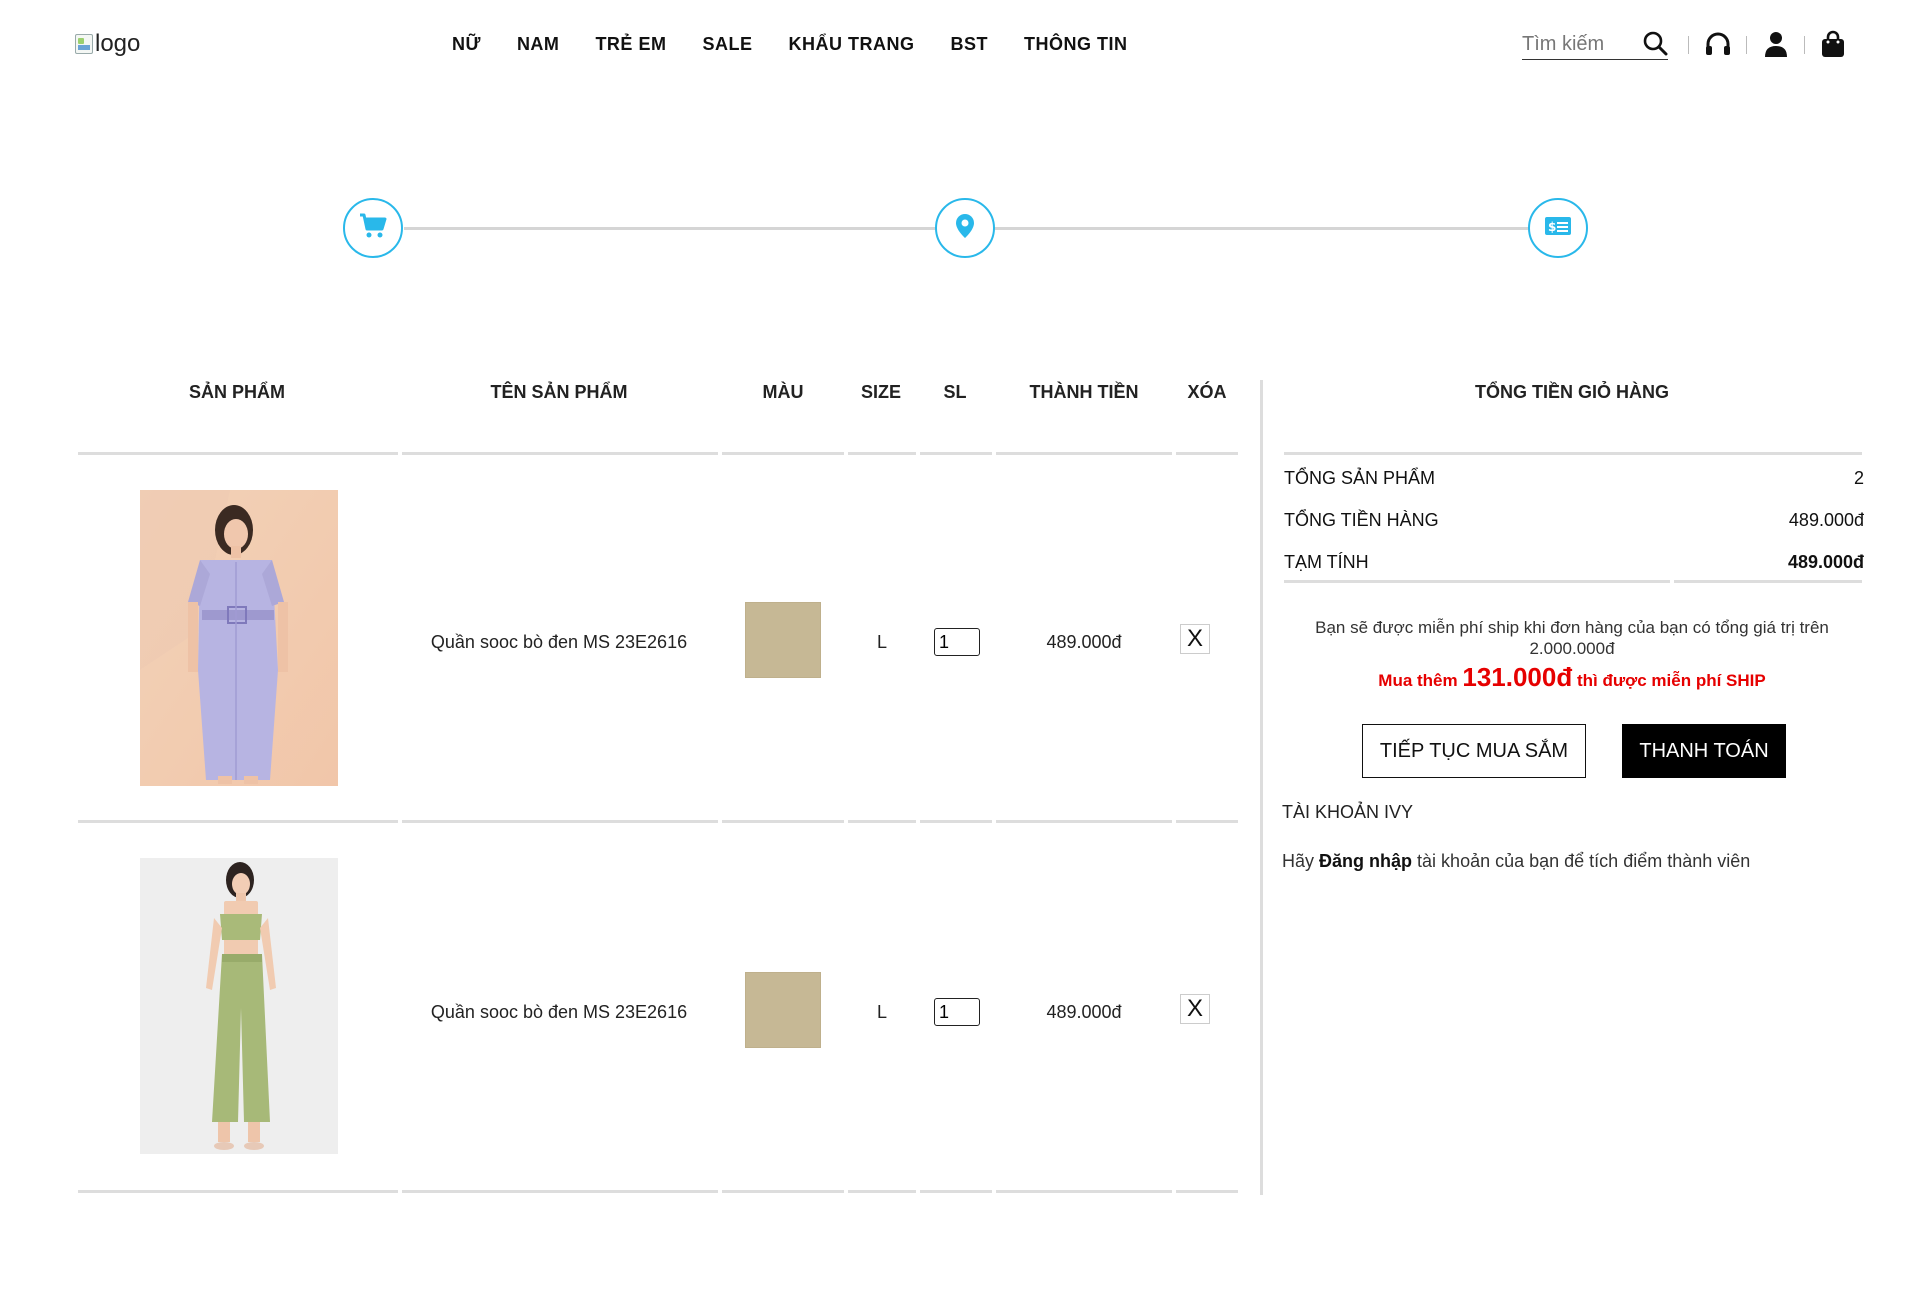 The image size is (1920, 1298). I want to click on col-header-product: SẢN PHẨM, so click(236, 392).